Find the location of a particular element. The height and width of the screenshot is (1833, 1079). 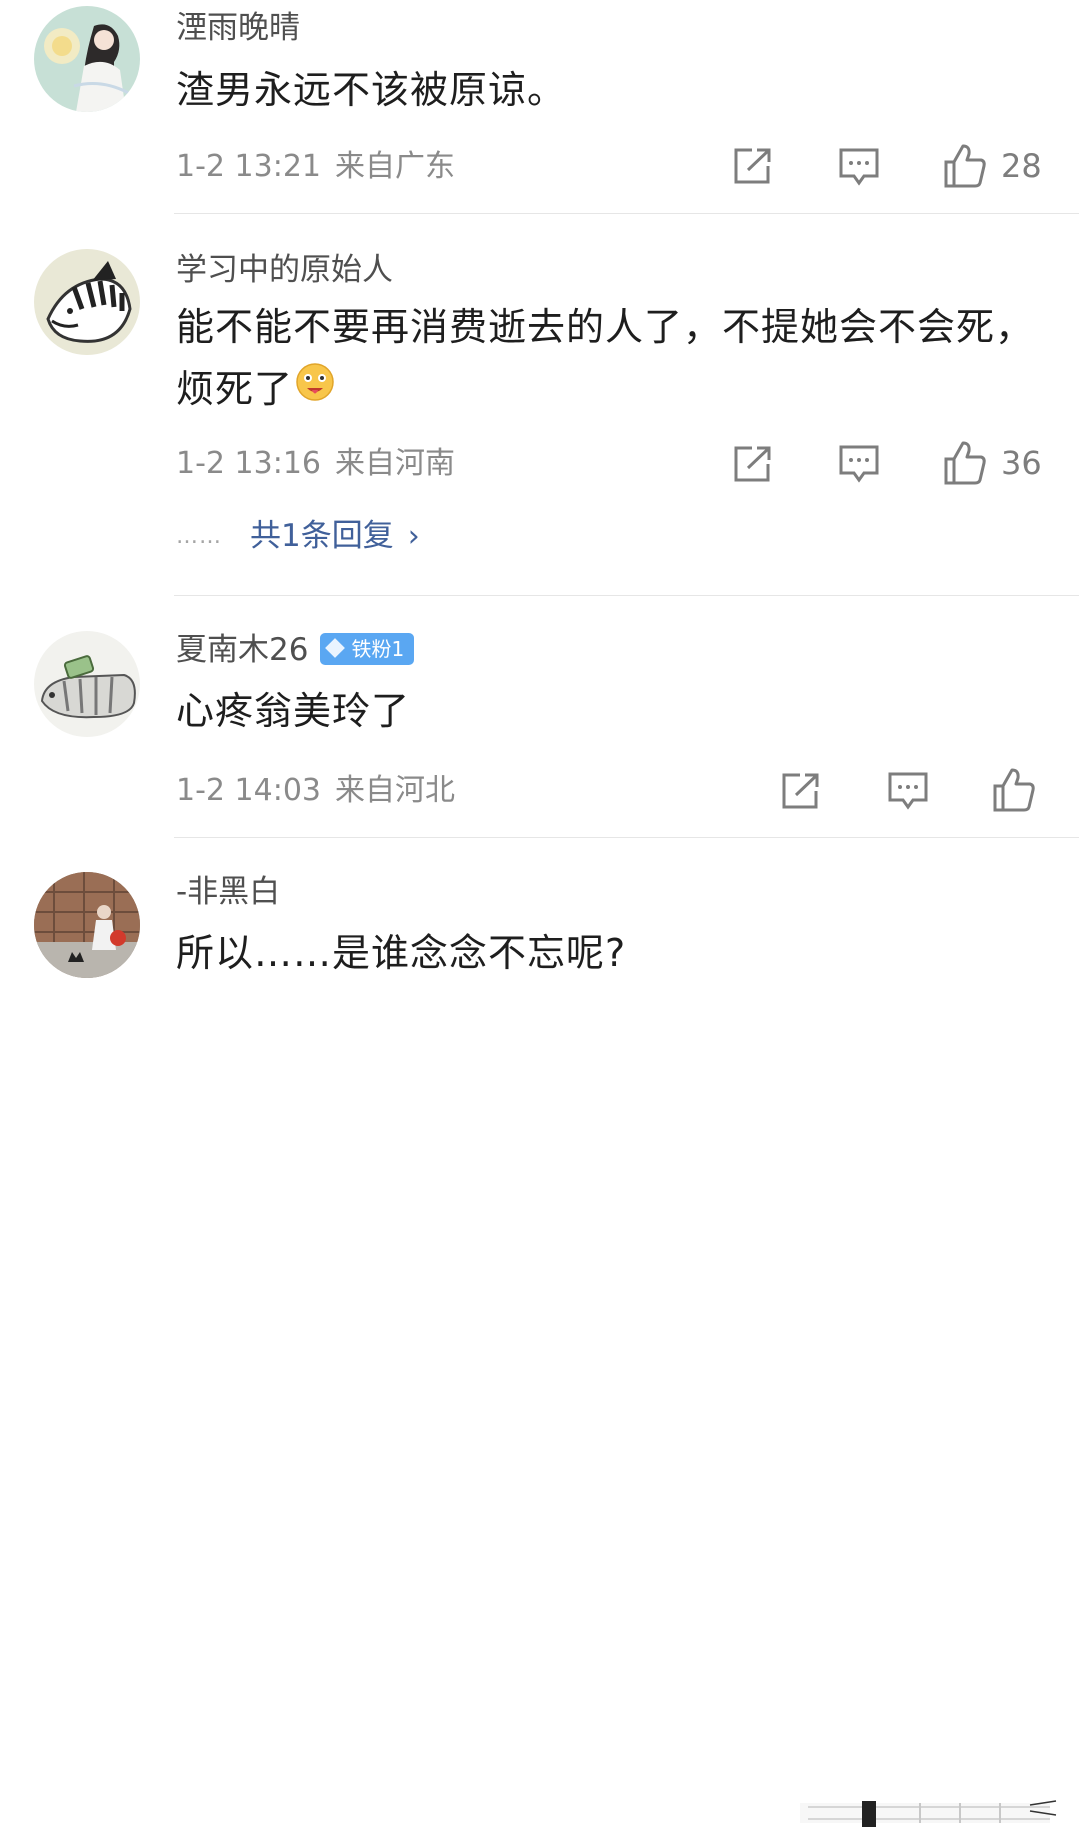

comment-item: 湮雨晚晴 渣男永远不该被原谅。 1-2 13:21 来自广东 28 is located at coordinates (539, 107).